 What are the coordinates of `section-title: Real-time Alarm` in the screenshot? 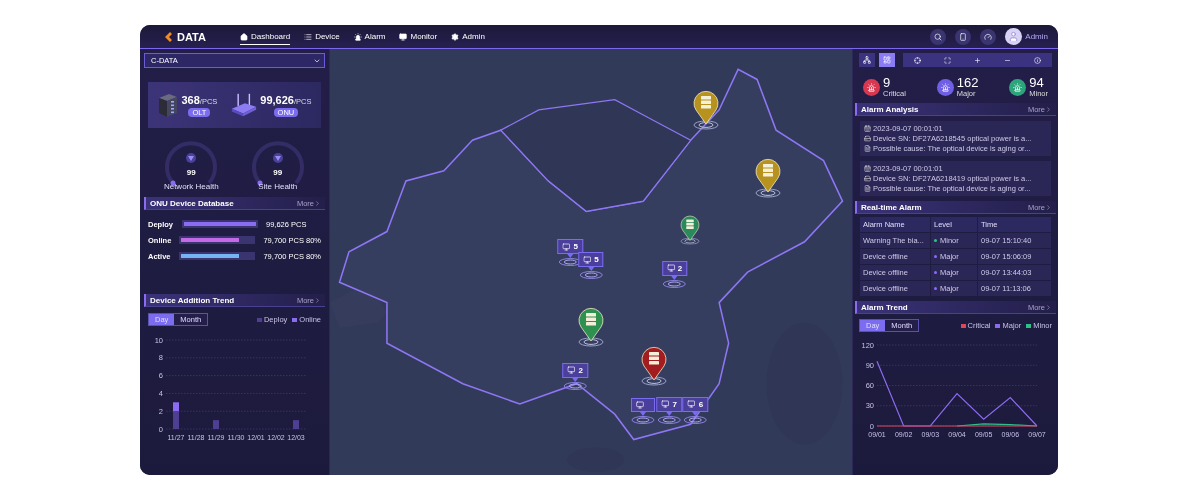 It's located at (891, 207).